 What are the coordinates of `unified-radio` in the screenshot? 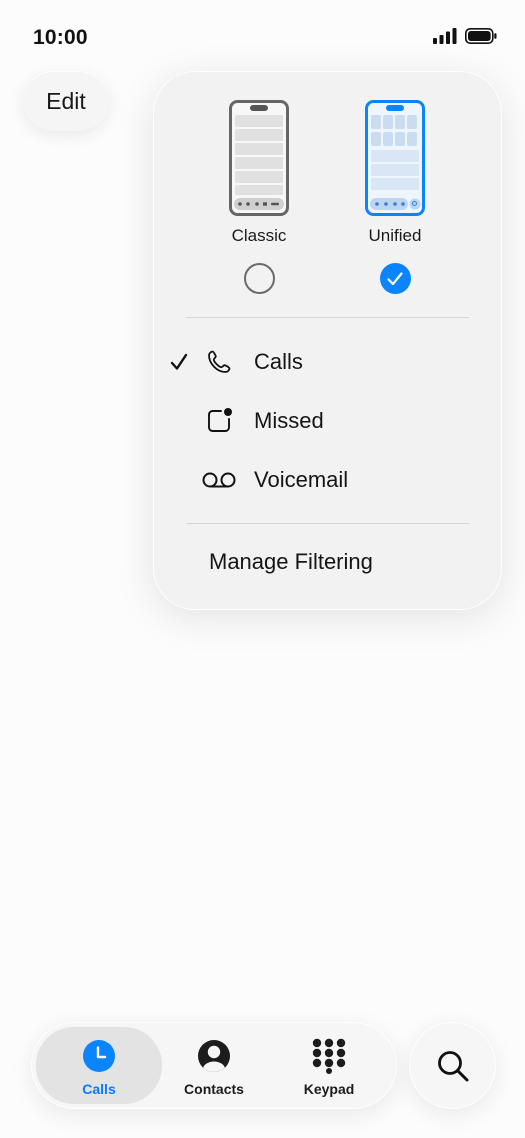 It's located at (395, 278).